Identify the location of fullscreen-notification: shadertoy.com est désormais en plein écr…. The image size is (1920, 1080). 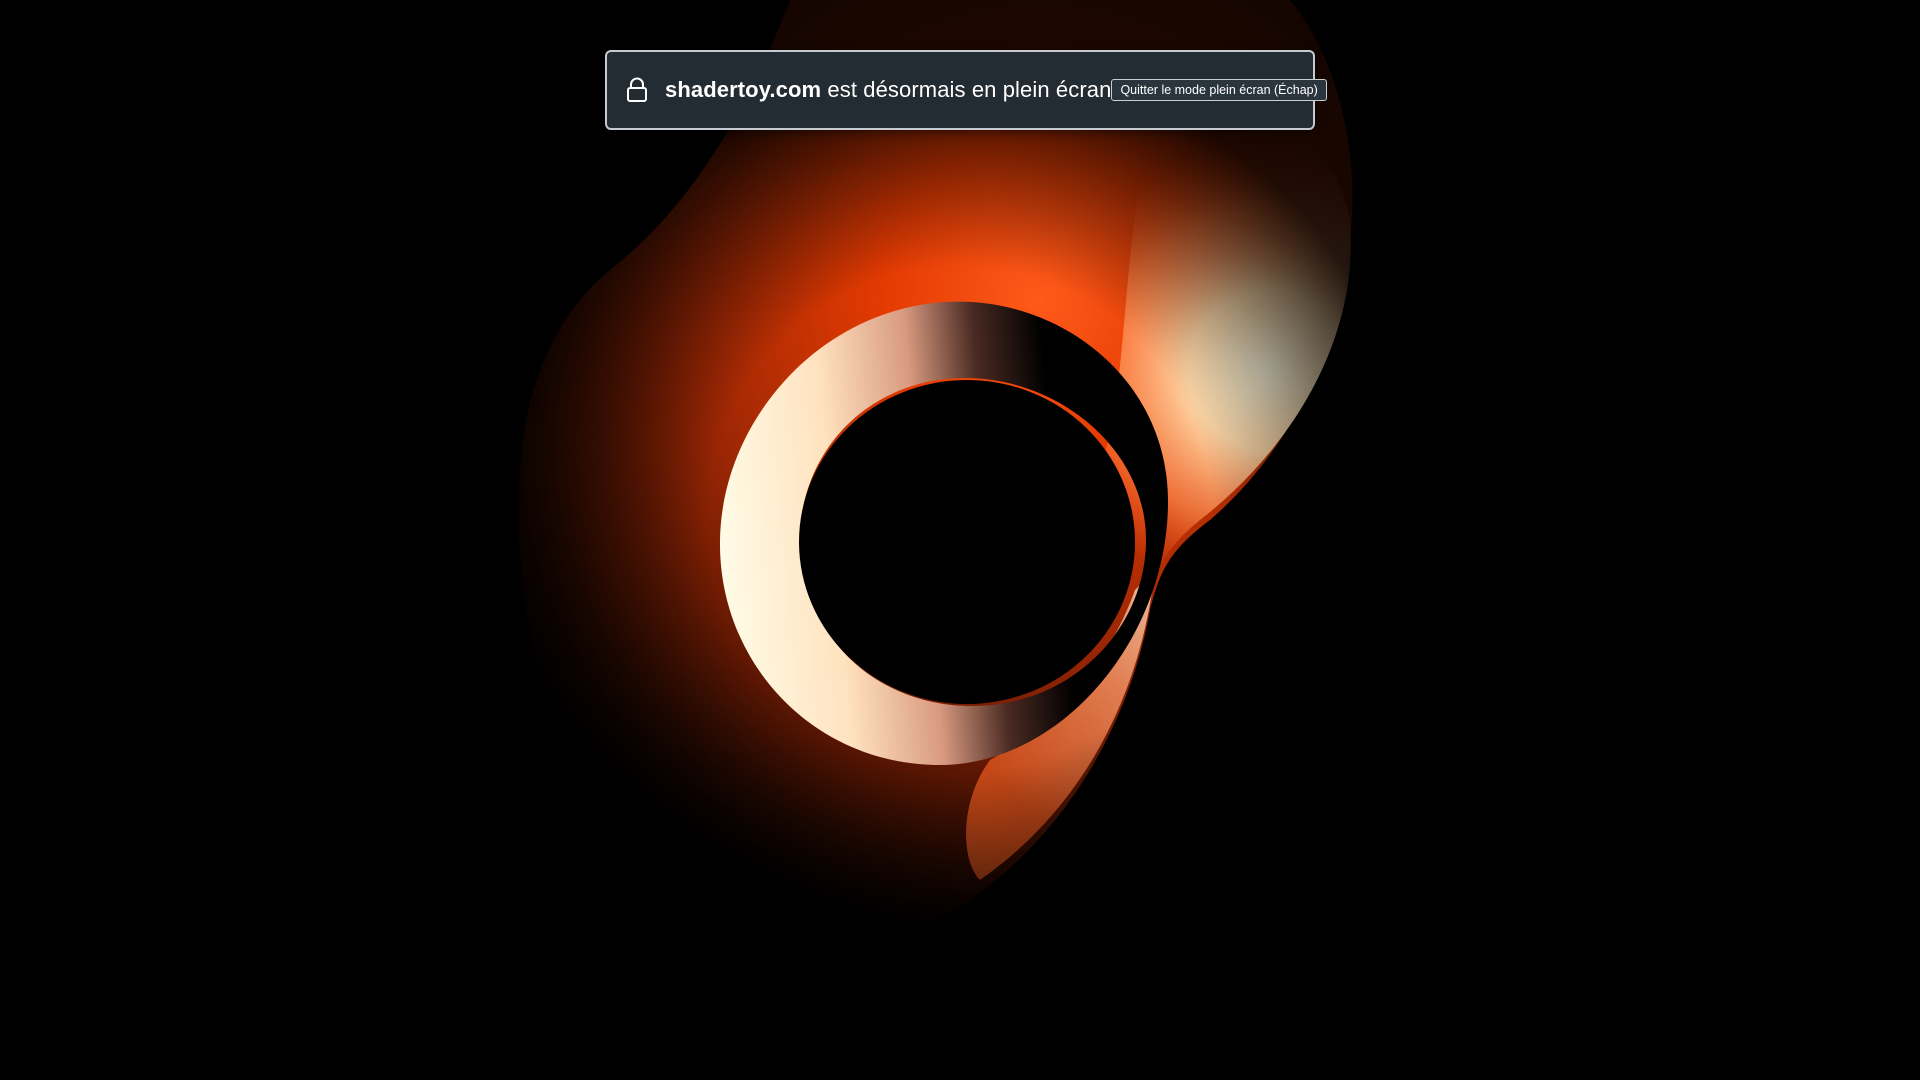
(966, 90).